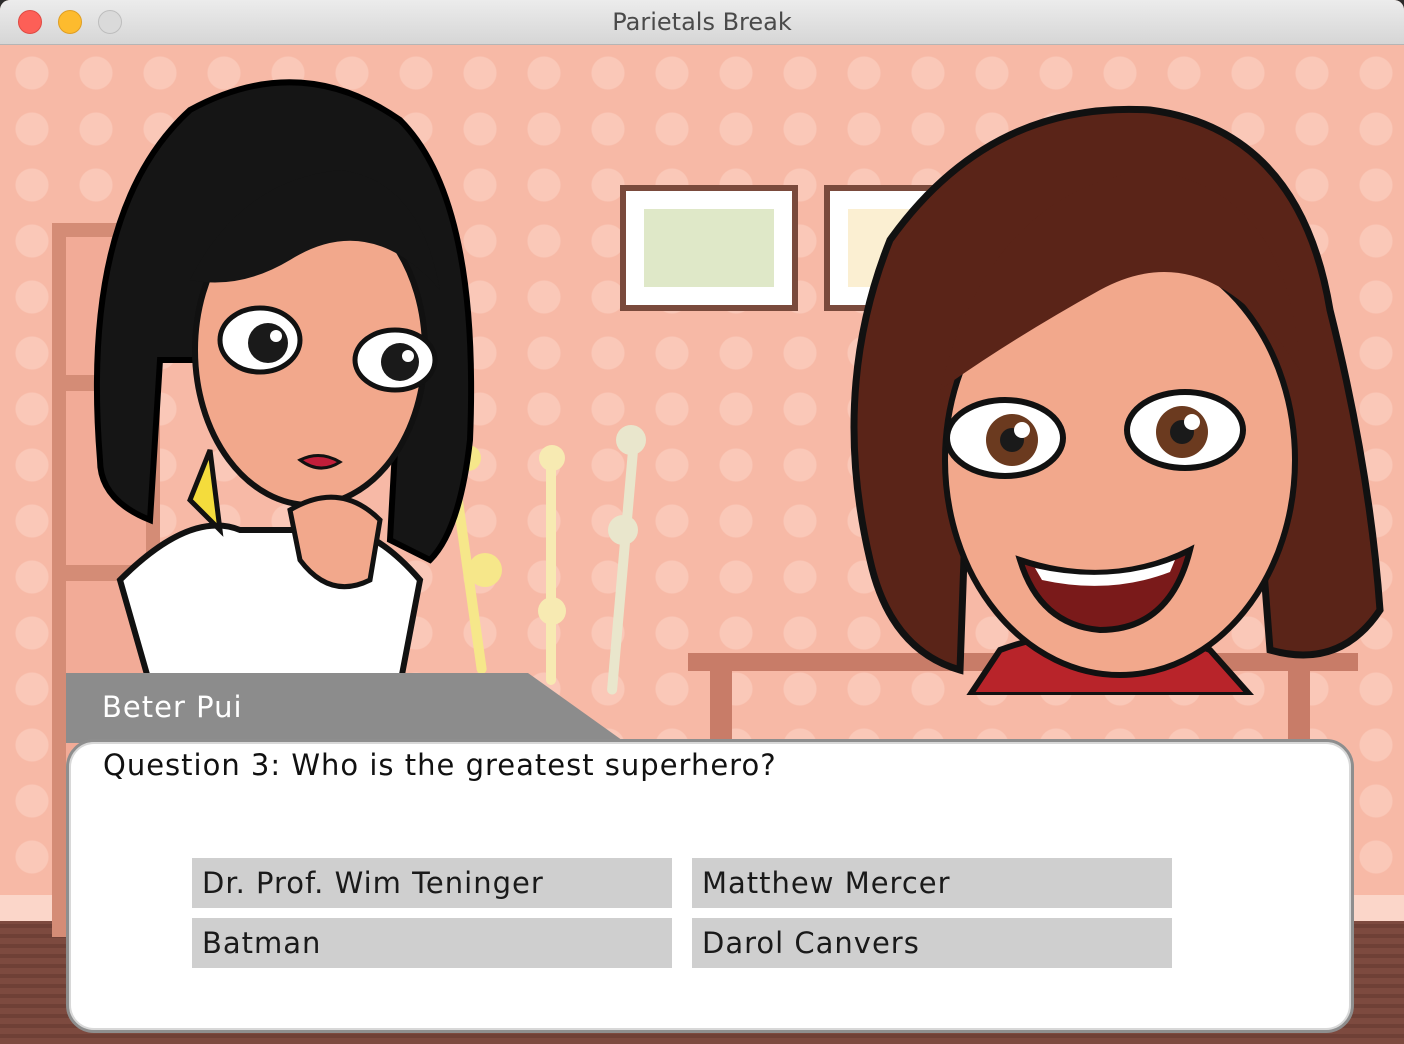  What do you see at coordinates (172, 707) in the screenshot?
I see `speaker-name: Beter Pui` at bounding box center [172, 707].